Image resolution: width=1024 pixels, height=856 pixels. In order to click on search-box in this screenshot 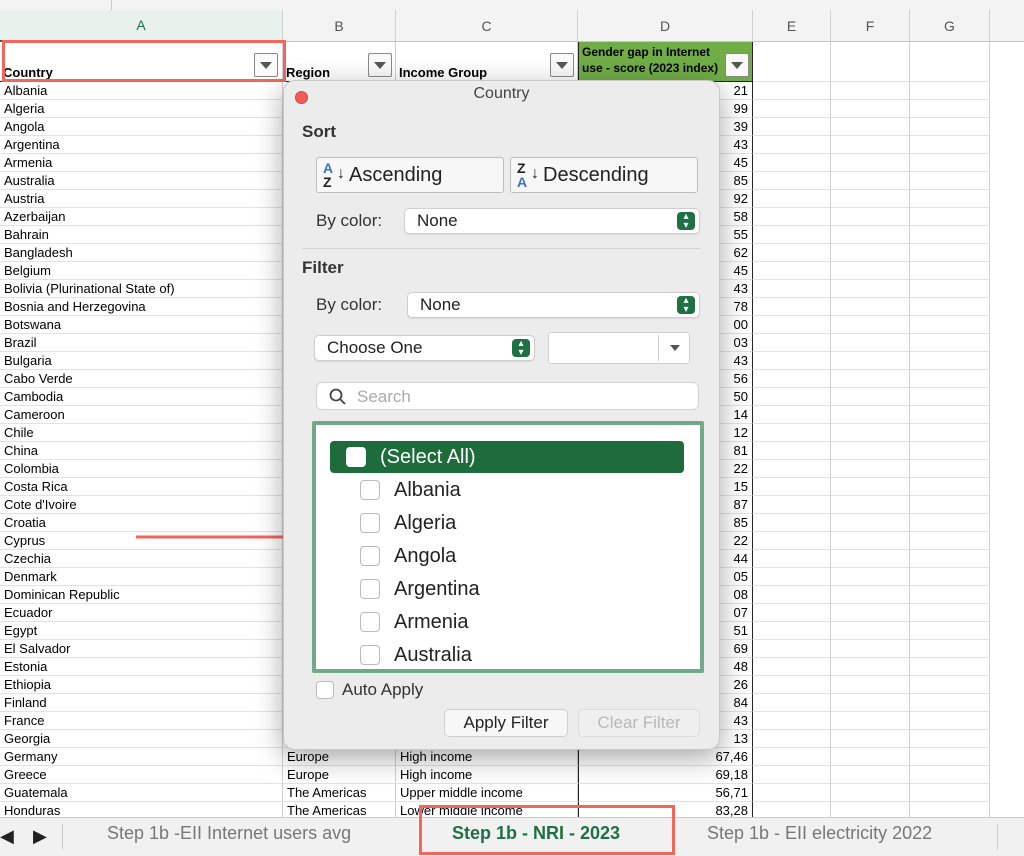, I will do `click(507, 396)`.